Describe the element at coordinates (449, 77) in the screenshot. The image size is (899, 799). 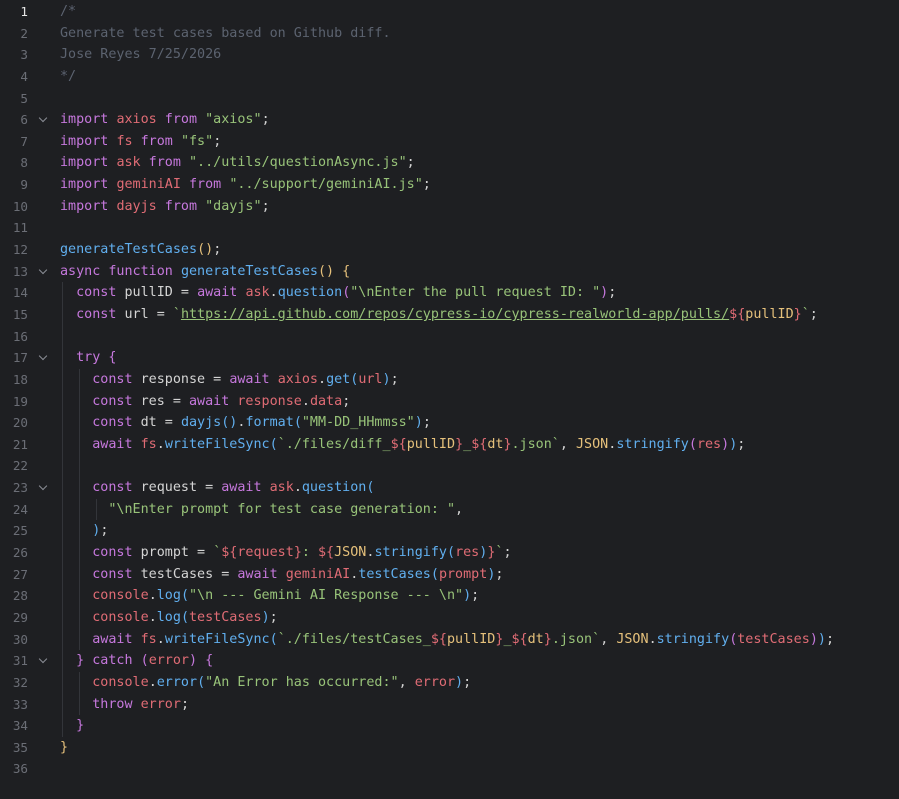
I see `code-line: 4 */` at that location.